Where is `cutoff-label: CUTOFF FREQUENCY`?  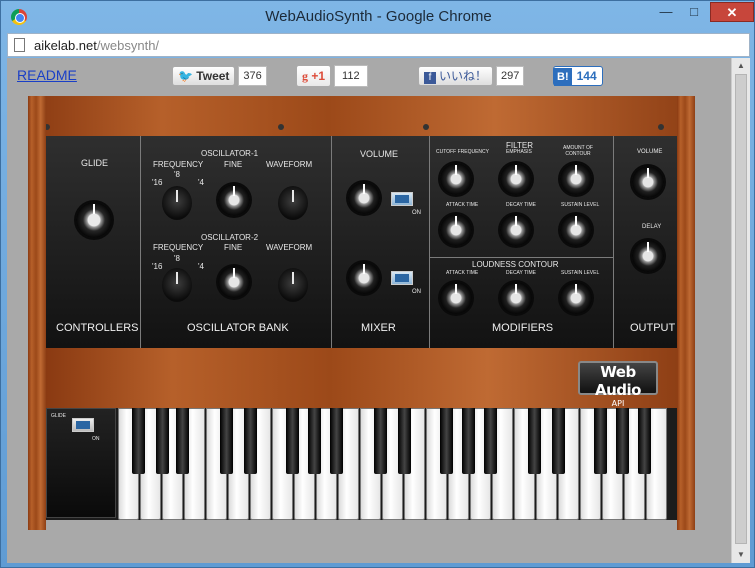 cutoff-label: CUTOFF FREQUENCY is located at coordinates (462, 152).